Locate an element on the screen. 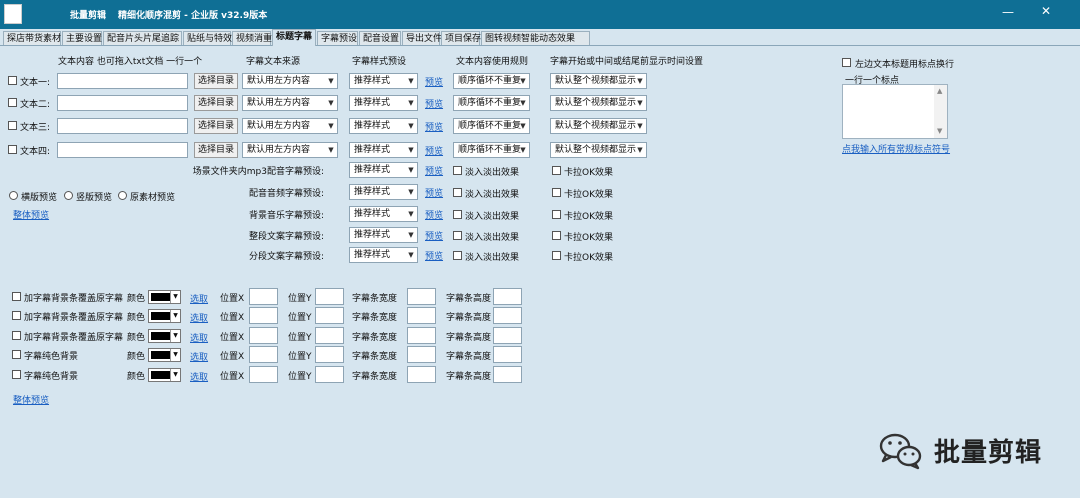 This screenshot has width=1080, height=498. tab-10: 项目保存 is located at coordinates (461, 38).